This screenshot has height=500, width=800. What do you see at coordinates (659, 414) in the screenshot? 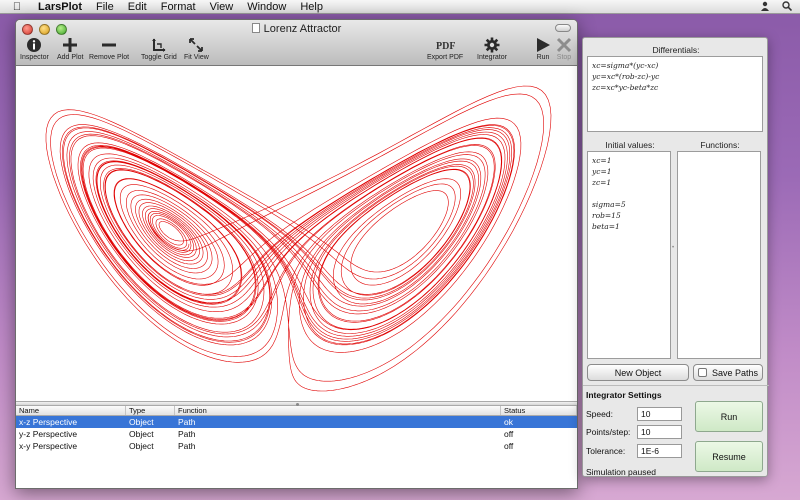
I see `speed-field: 10` at bounding box center [659, 414].